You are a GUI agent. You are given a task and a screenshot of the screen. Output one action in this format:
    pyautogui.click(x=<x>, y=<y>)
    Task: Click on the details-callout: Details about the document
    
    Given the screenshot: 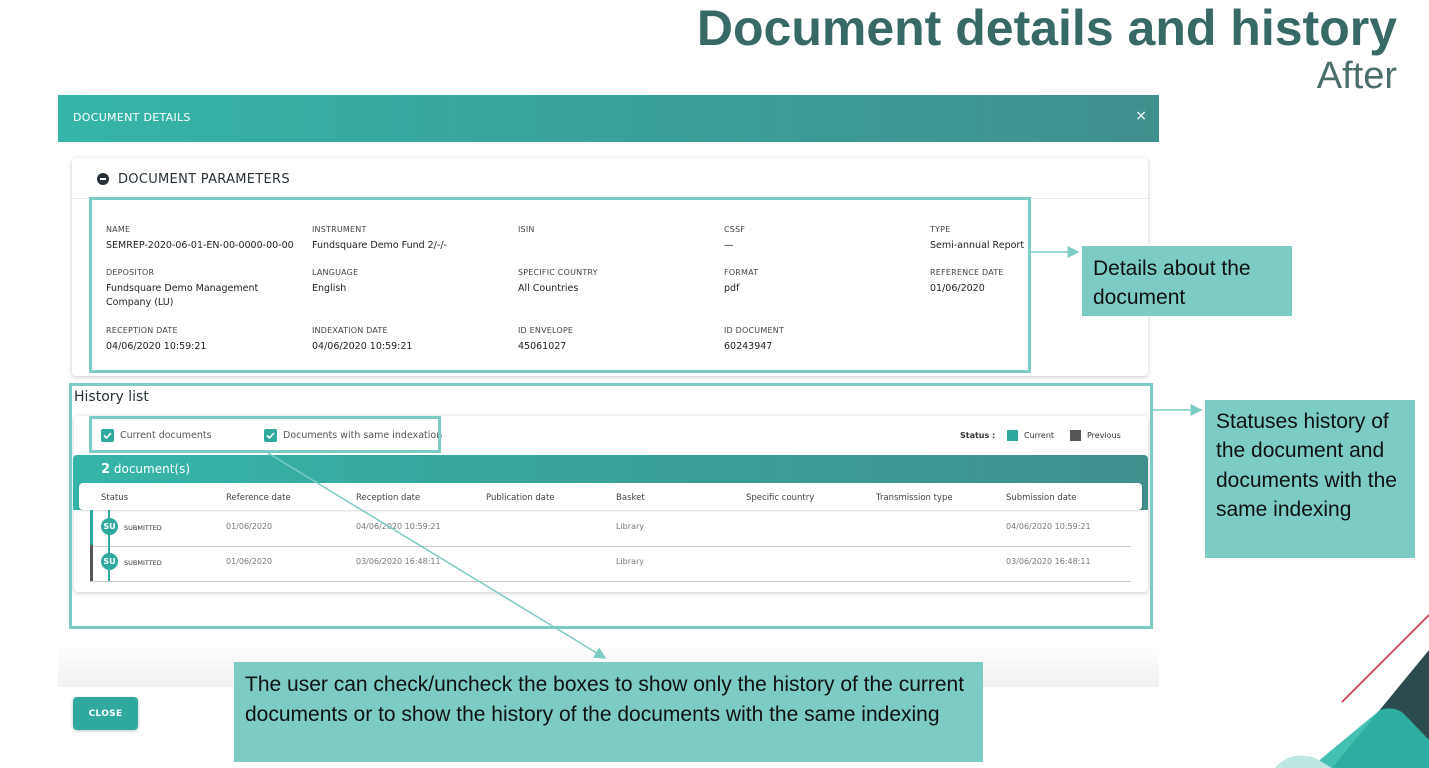 What is the action you would take?
    pyautogui.click(x=1187, y=281)
    